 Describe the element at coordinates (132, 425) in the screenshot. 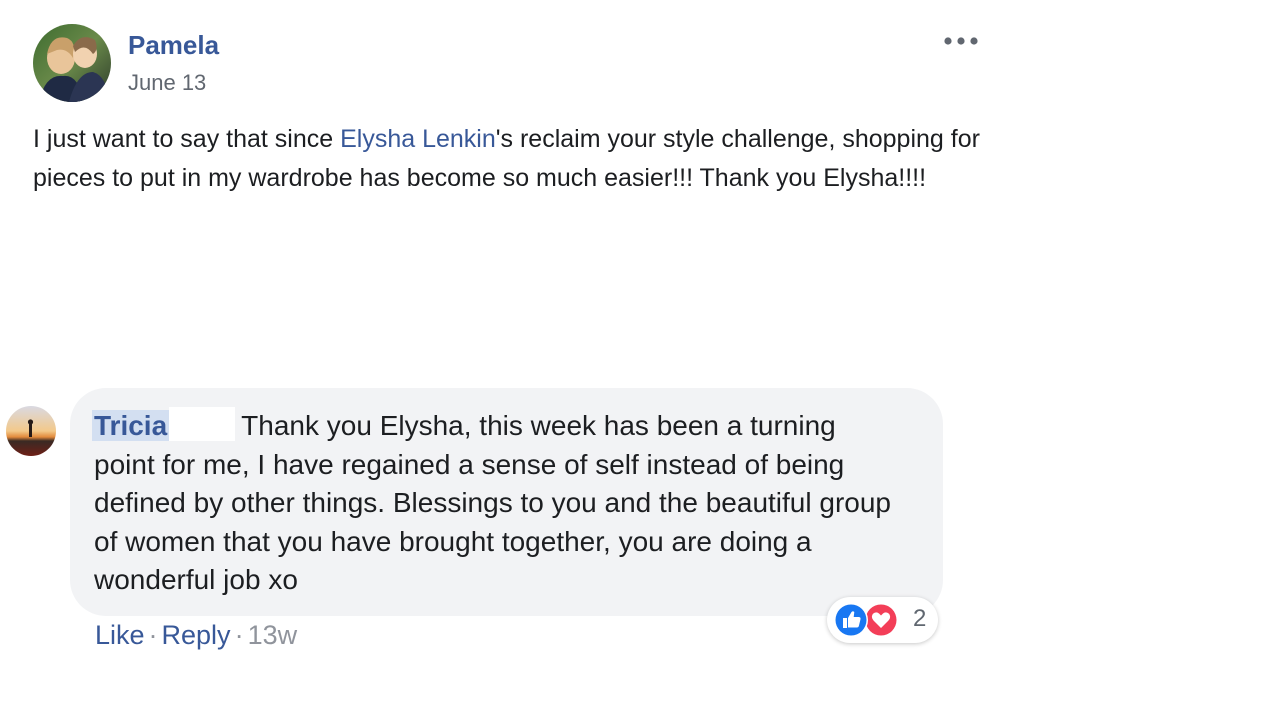

I see `comment-author-name: Tricia` at that location.